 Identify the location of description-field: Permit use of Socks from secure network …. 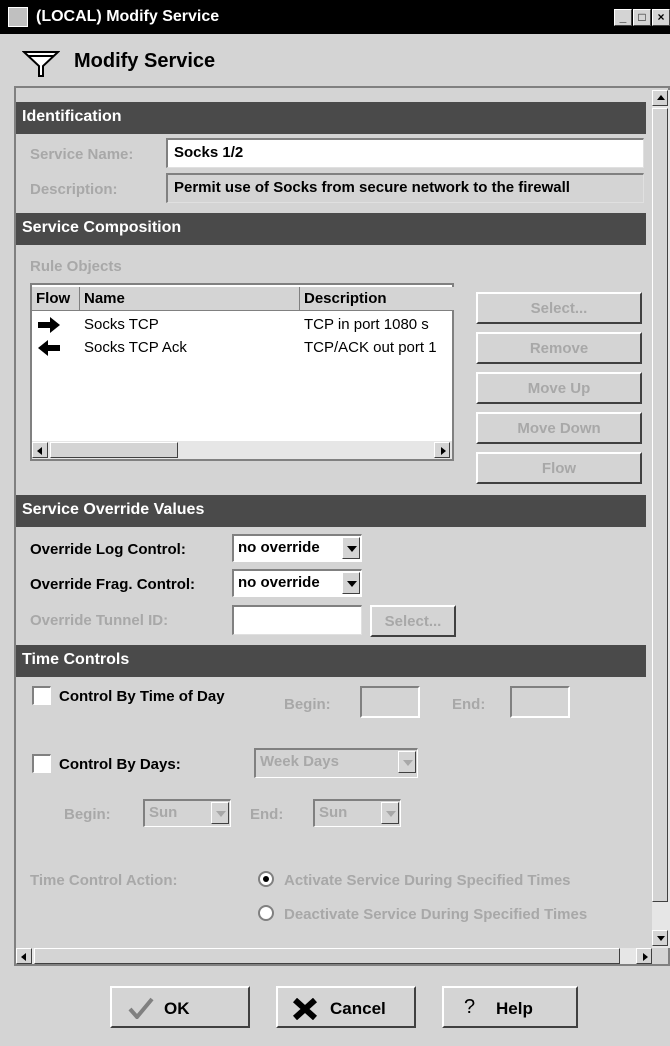
(405, 188).